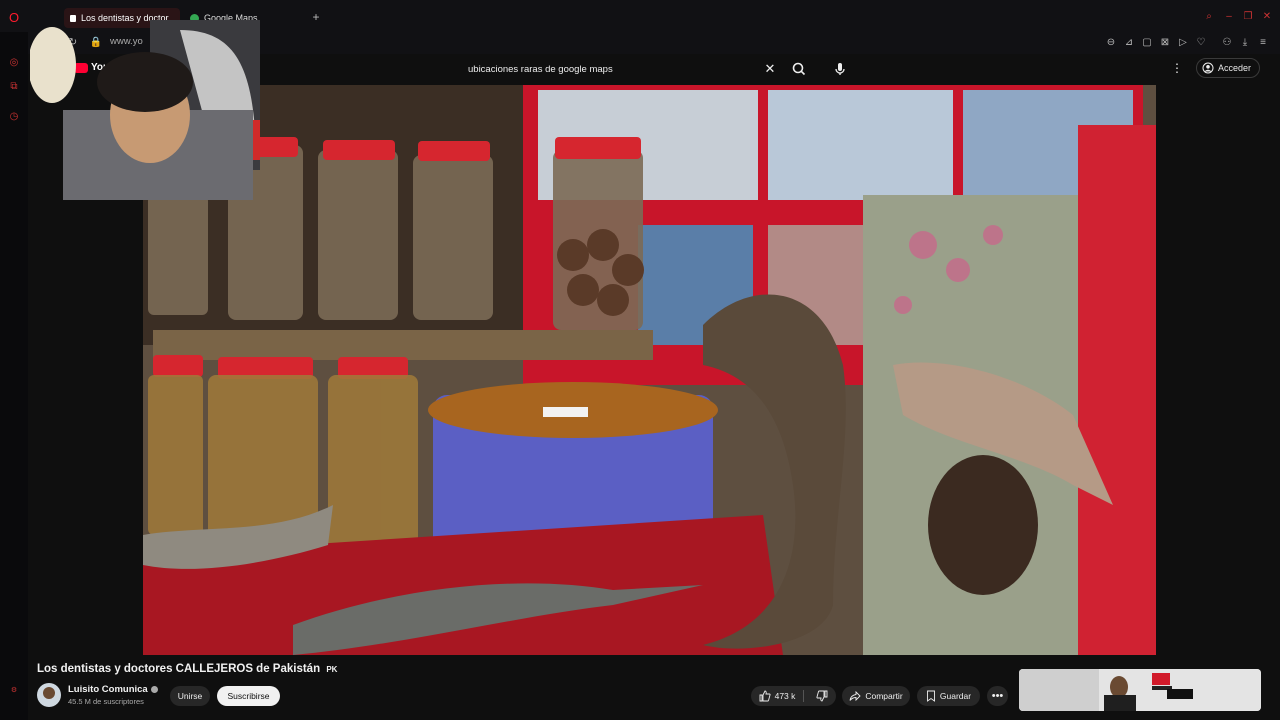 This screenshot has width=1280, height=720. Describe the element at coordinates (1147, 43) in the screenshot. I see `snapshot-icon: ▢` at that location.